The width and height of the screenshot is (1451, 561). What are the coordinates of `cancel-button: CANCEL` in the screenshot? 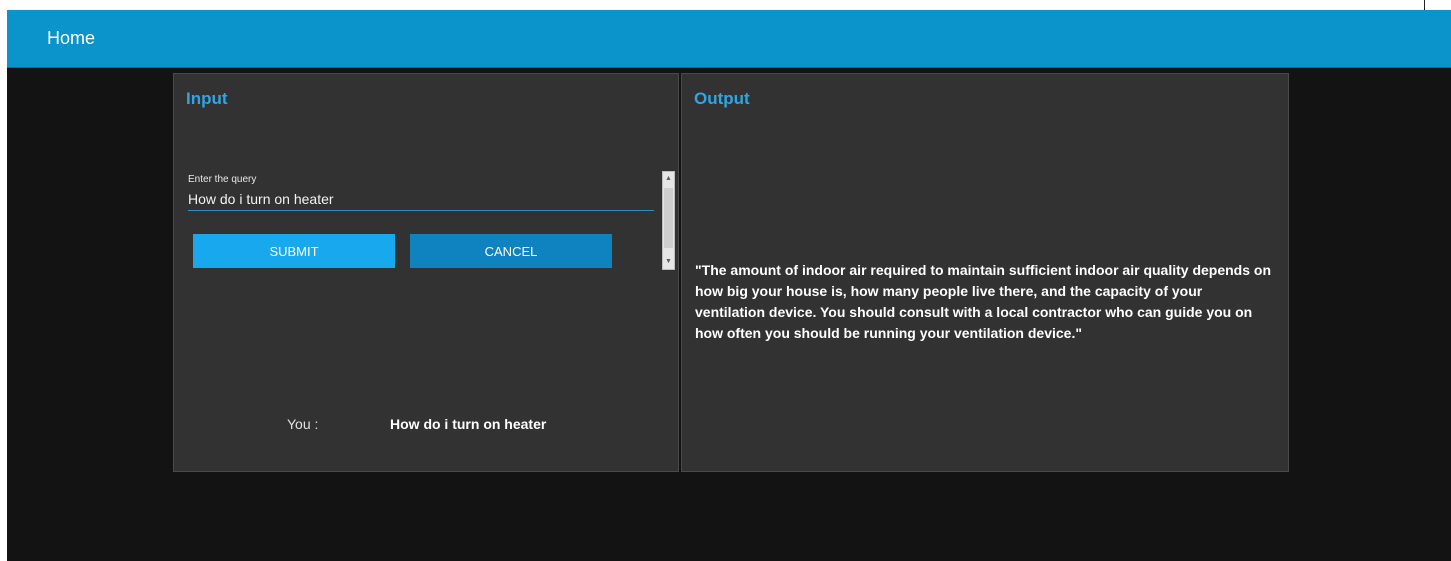 It's located at (511, 251).